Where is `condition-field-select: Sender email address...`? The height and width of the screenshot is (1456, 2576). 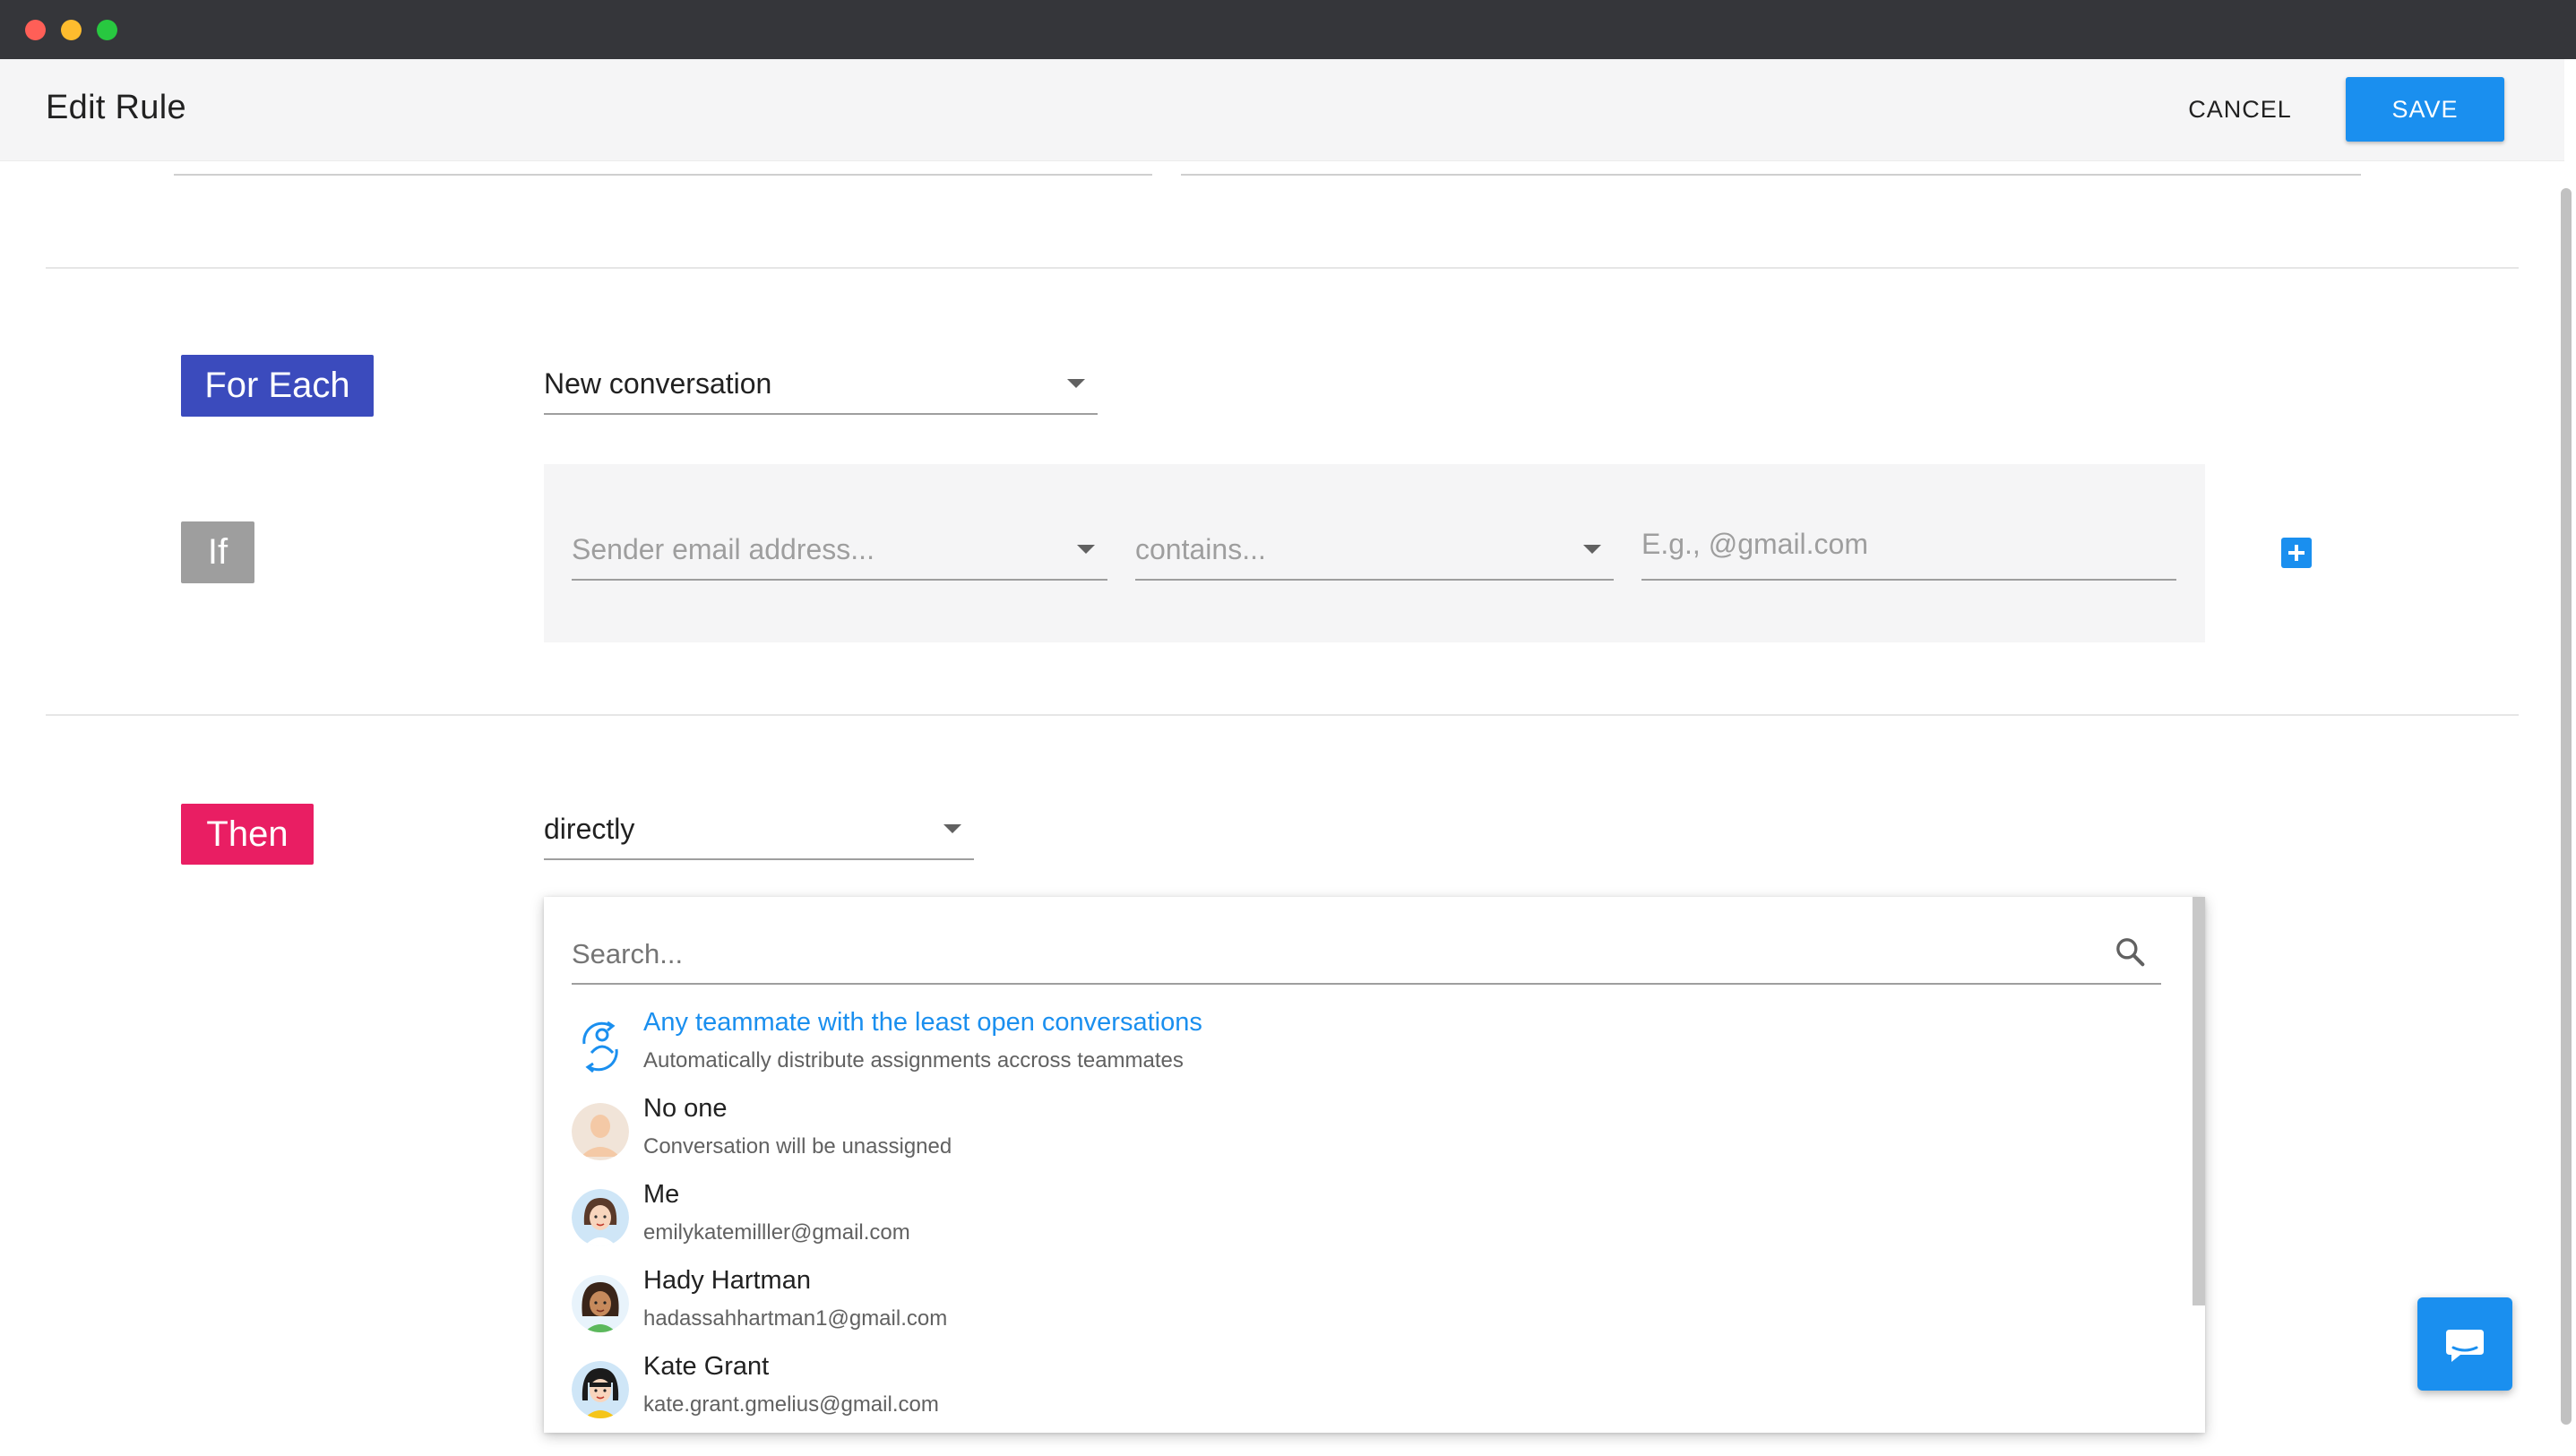 condition-field-select: Sender email address... is located at coordinates (840, 550).